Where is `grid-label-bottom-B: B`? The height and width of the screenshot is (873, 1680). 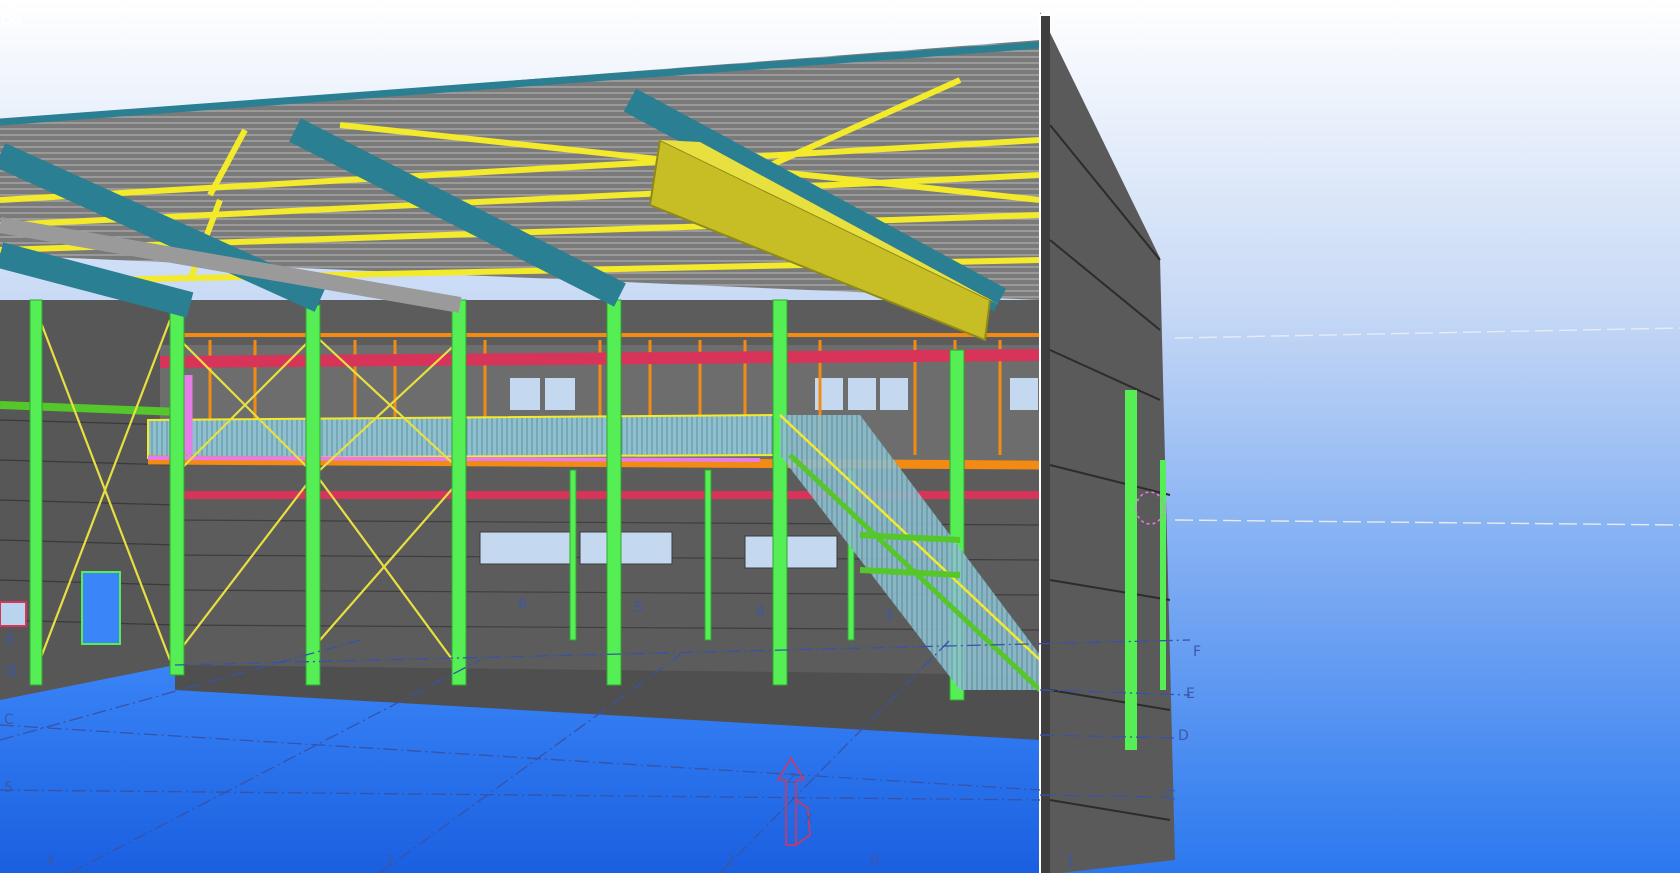 grid-label-bottom-B: B is located at coordinates (875, 861).